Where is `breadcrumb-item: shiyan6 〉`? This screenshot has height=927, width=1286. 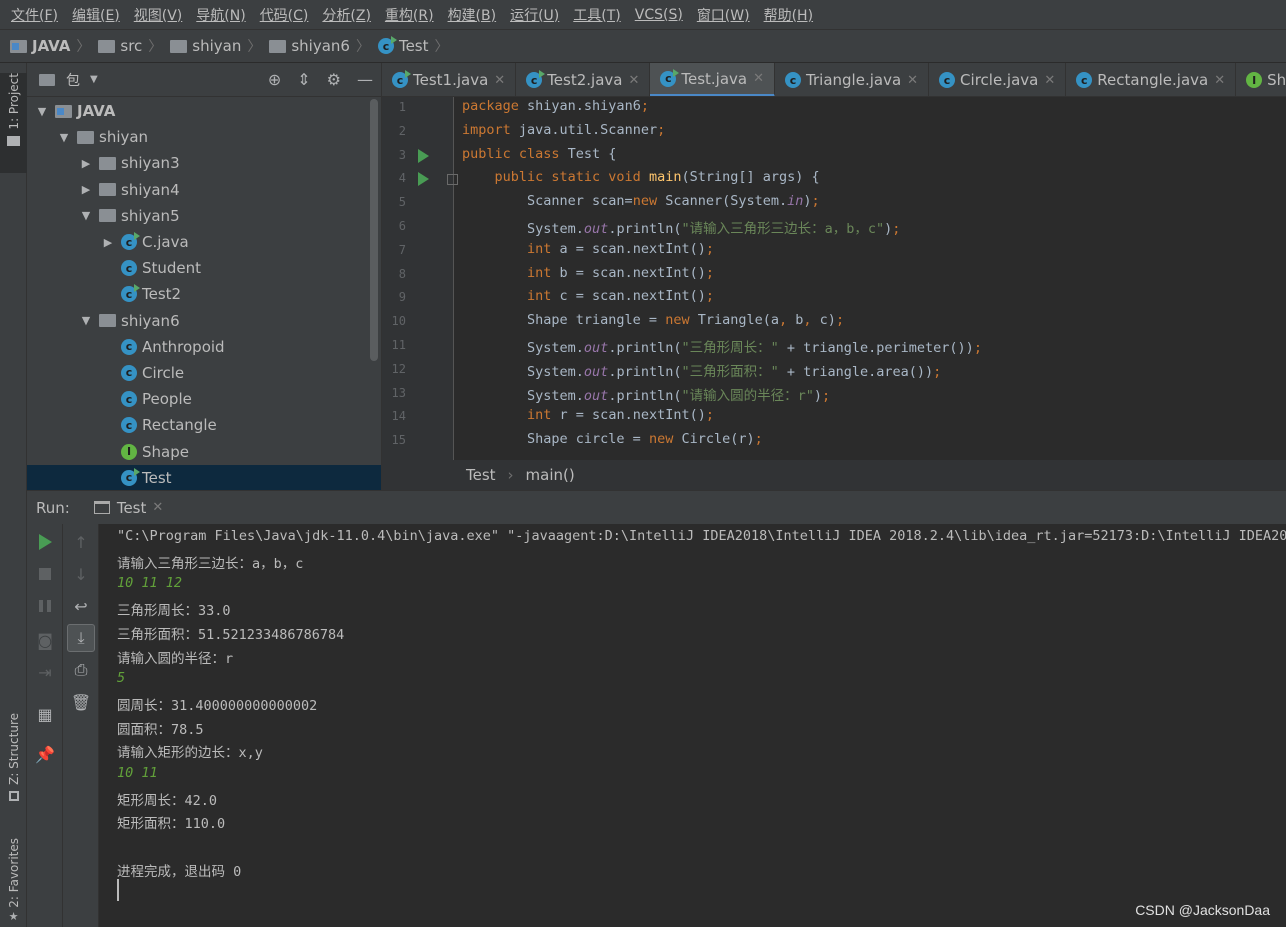 breadcrumb-item: shiyan6 〉 is located at coordinates (321, 46).